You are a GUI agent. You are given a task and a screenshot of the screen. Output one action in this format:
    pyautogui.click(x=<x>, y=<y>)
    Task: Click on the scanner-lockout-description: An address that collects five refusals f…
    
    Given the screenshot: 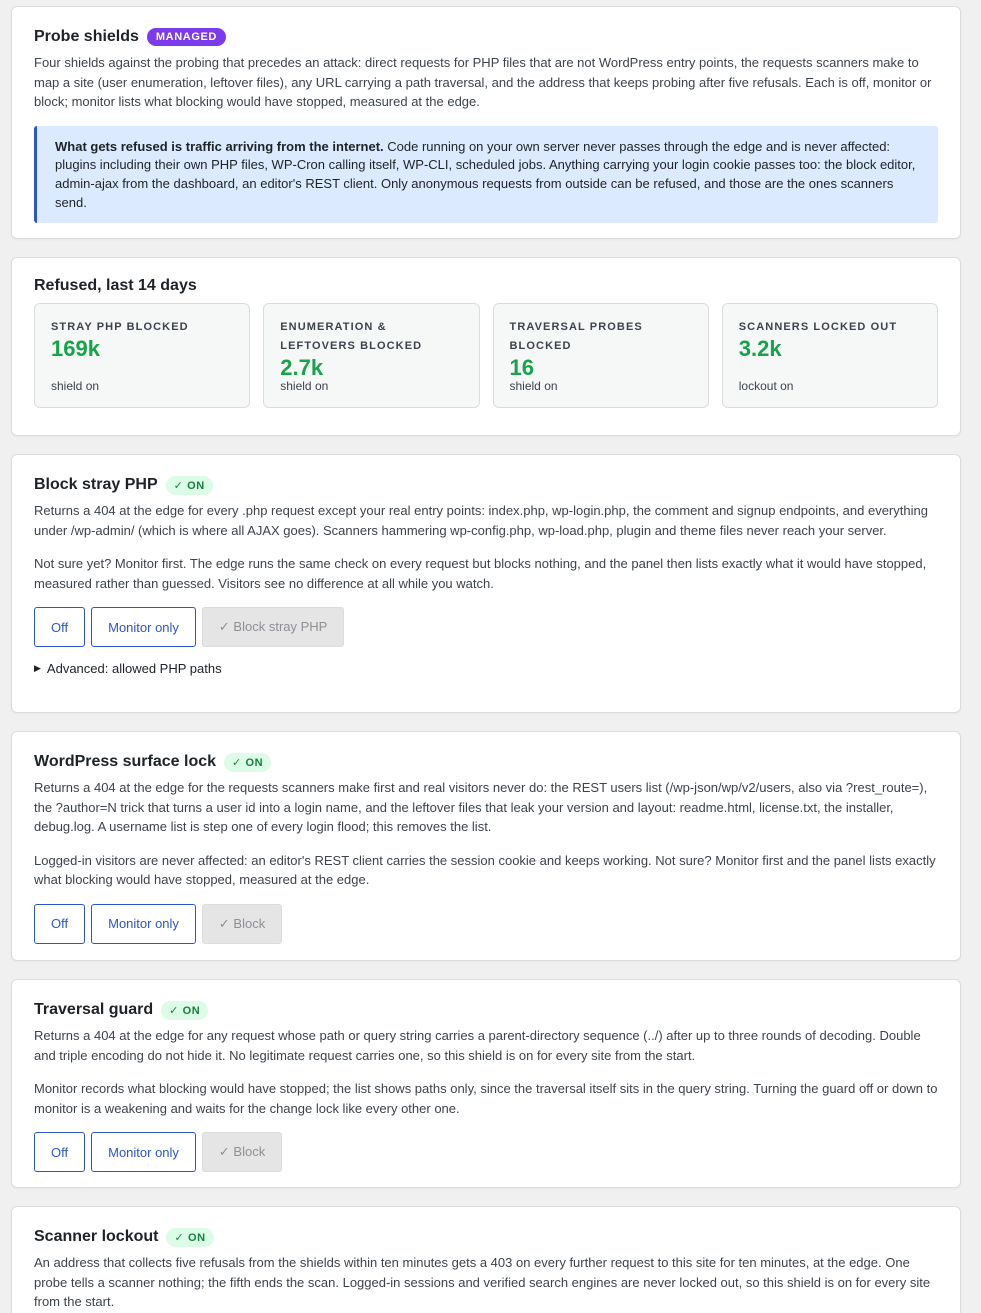 What is the action you would take?
    pyautogui.click(x=482, y=1282)
    